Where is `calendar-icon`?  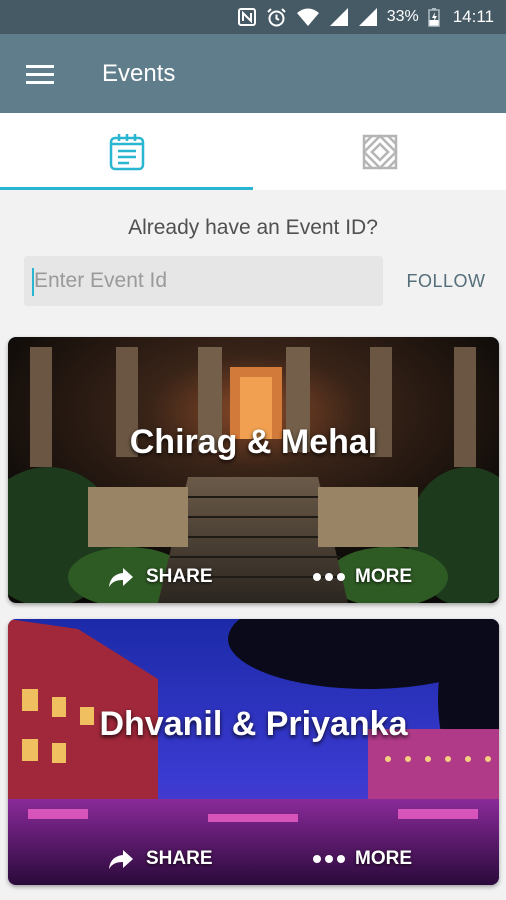 calendar-icon is located at coordinates (126, 151).